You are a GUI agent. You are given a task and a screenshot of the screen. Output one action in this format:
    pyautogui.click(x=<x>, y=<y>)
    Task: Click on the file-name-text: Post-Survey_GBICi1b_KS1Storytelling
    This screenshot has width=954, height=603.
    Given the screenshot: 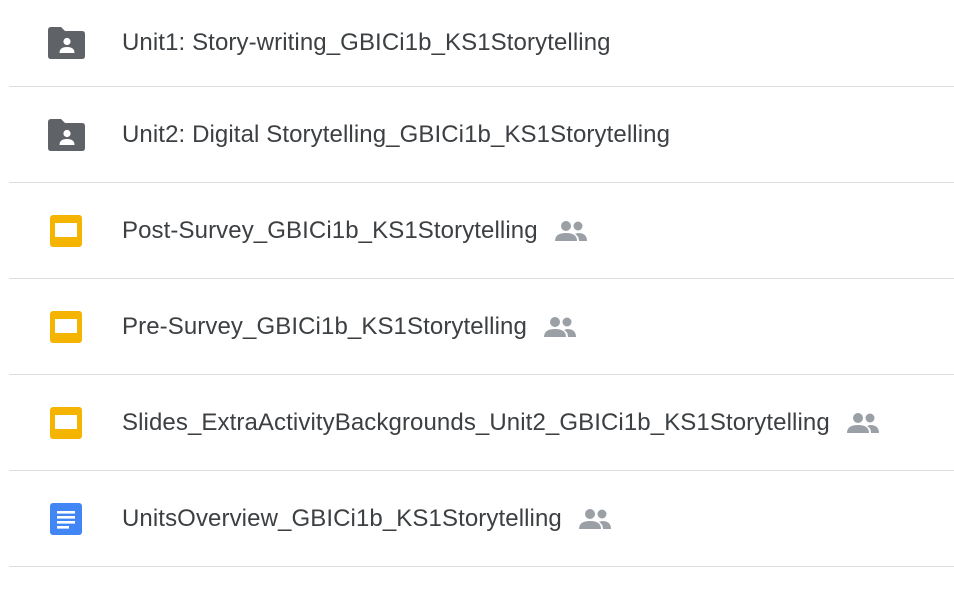 What is the action you would take?
    pyautogui.click(x=330, y=230)
    